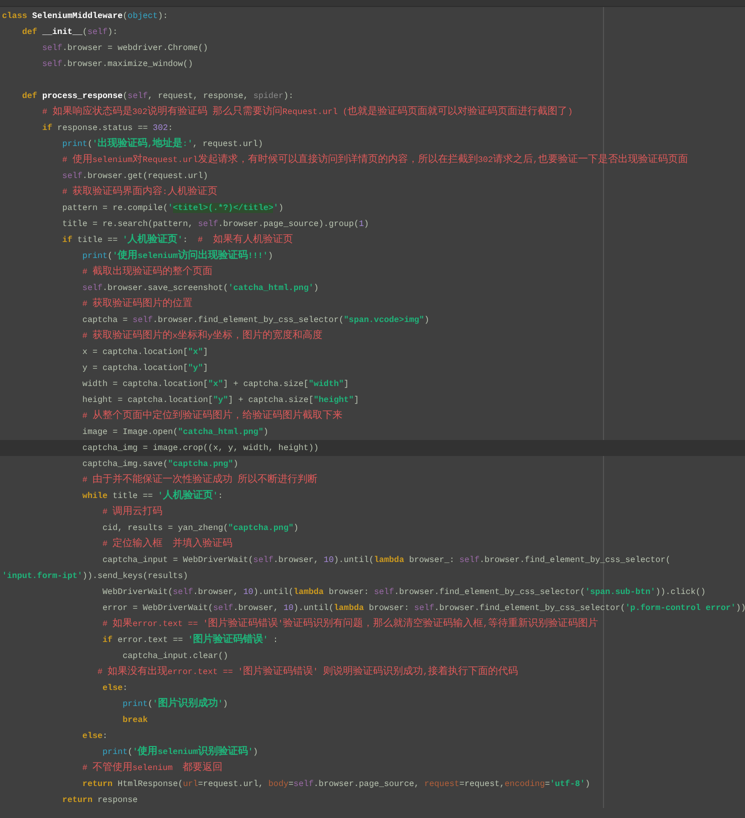  What do you see at coordinates (70, 32) in the screenshot?
I see `code-line: def __init__(self):` at bounding box center [70, 32].